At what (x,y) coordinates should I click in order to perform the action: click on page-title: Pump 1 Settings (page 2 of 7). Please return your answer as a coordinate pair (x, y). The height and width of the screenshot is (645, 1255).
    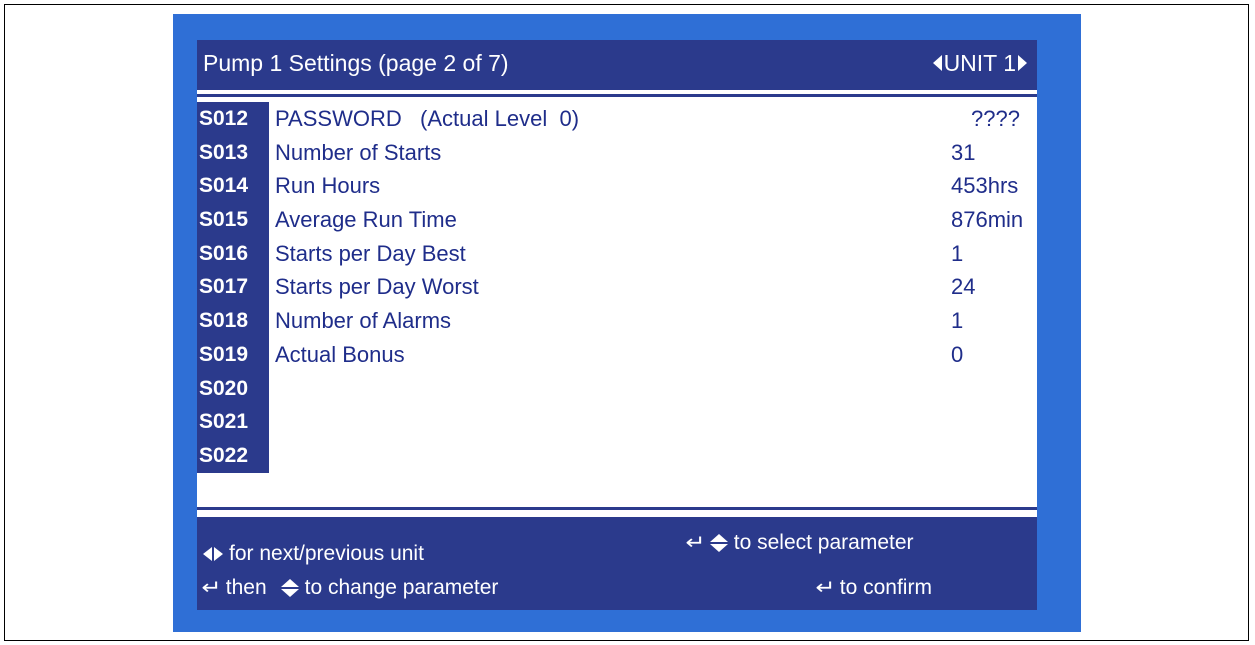
    Looking at the image, I should click on (356, 63).